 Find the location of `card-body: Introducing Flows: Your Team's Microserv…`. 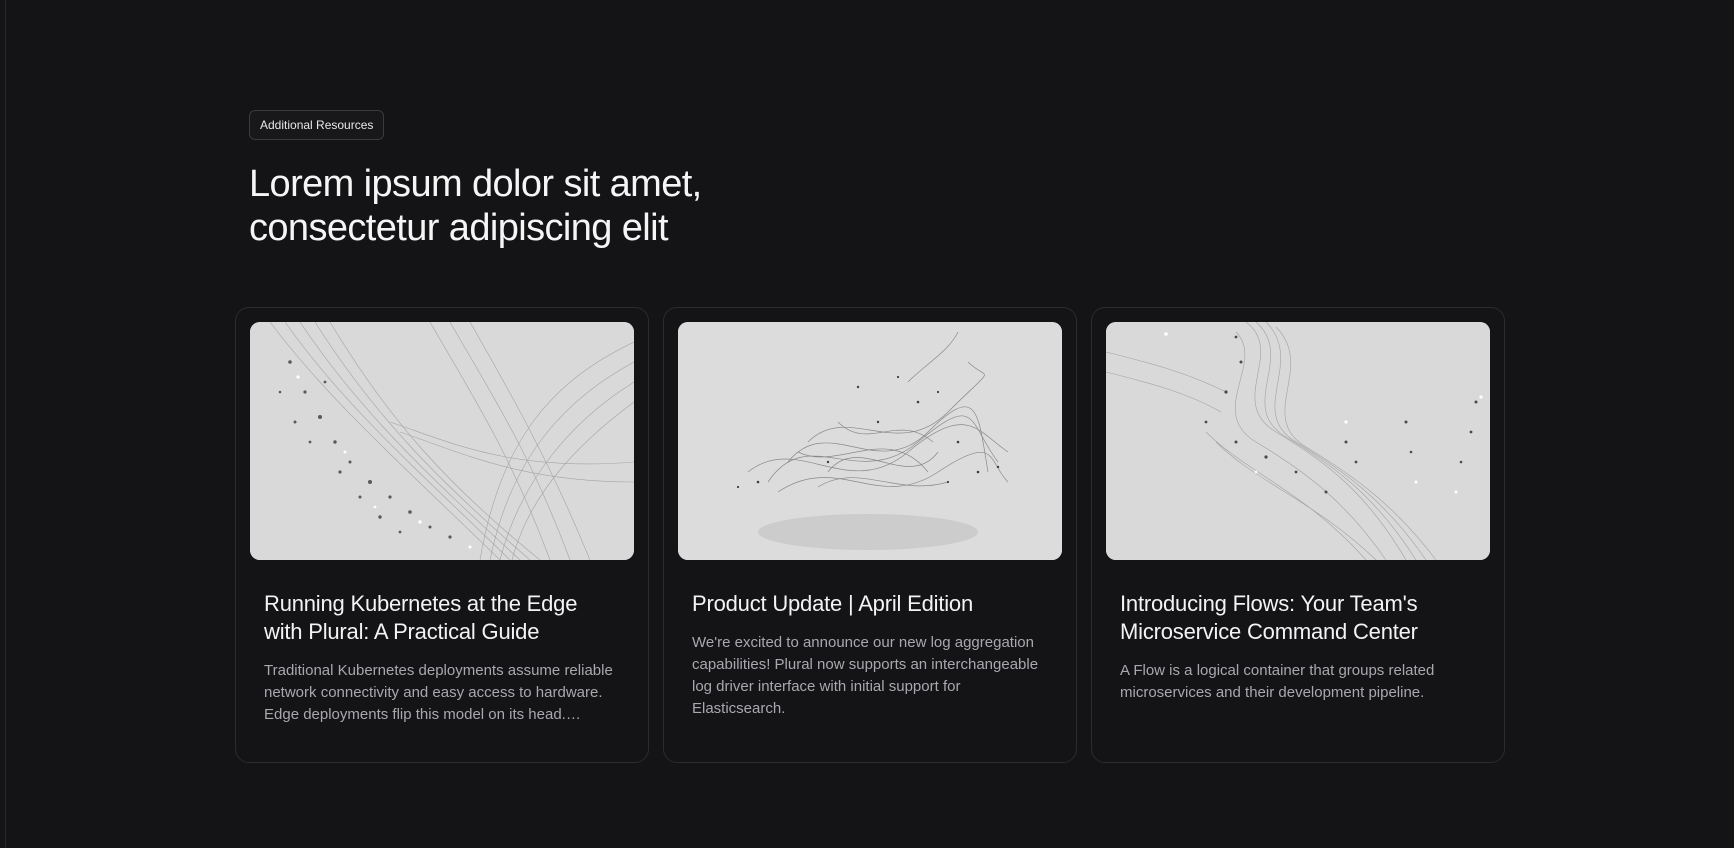

card-body: Introducing Flows: Your Team's Microserv… is located at coordinates (1298, 632).